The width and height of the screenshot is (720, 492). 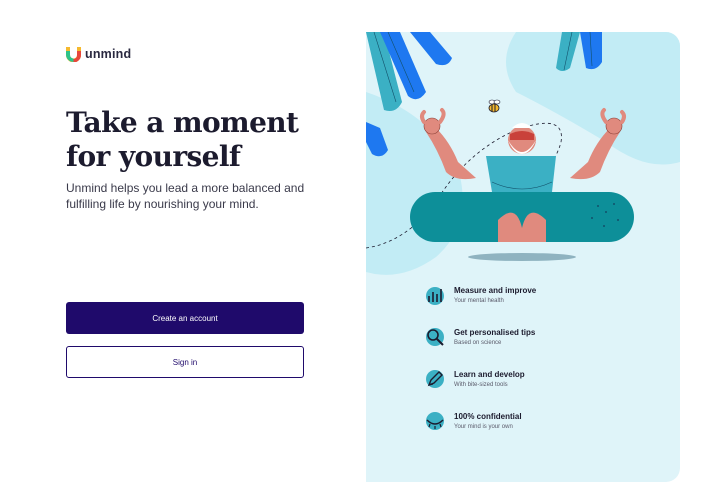 I want to click on feature-confidential: 100% confidential Your mind is your own, so click(x=544, y=425).